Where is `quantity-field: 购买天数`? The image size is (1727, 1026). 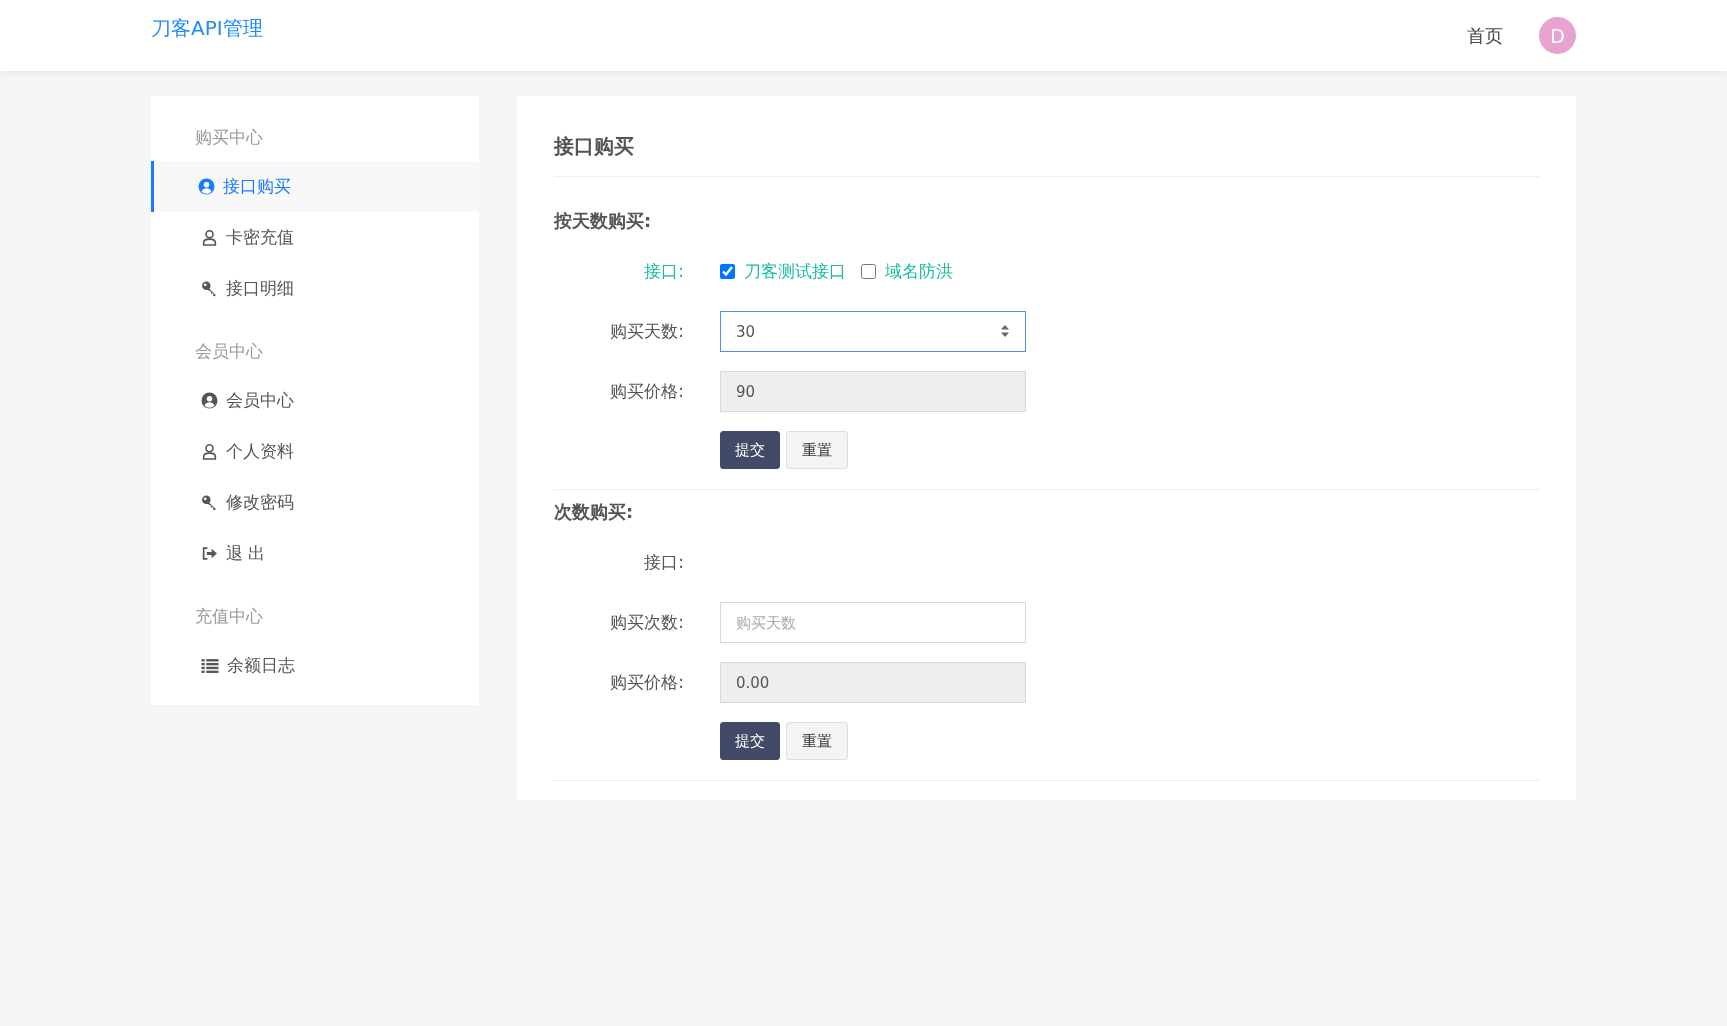 quantity-field: 购买天数 is located at coordinates (873, 622).